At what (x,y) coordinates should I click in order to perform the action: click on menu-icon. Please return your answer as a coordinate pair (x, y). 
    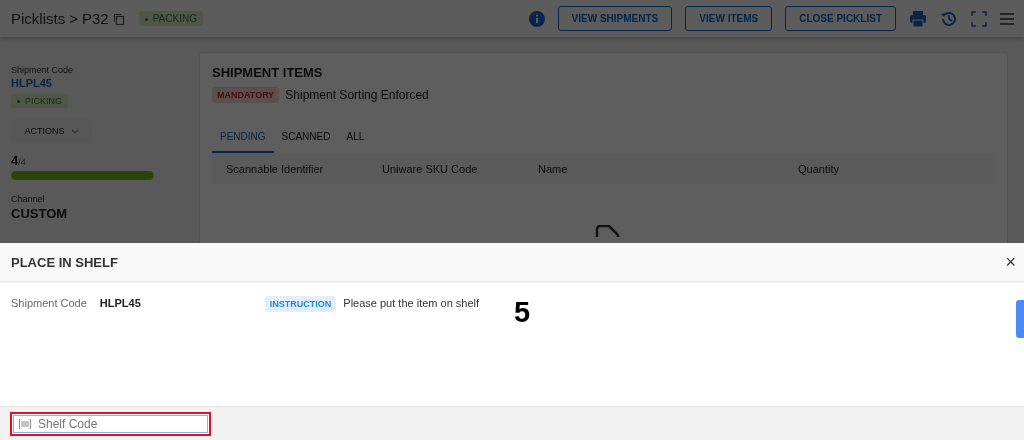
    Looking at the image, I should click on (1007, 18).